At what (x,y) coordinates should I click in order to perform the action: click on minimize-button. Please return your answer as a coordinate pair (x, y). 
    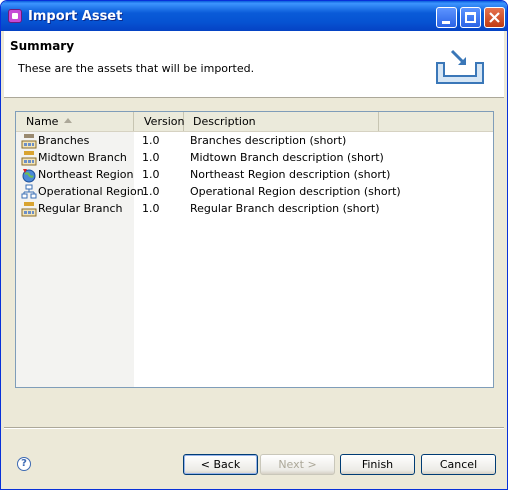
    Looking at the image, I should click on (446, 17).